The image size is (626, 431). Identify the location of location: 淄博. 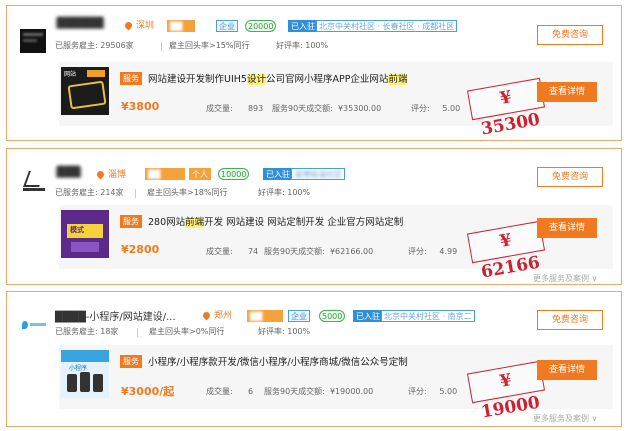
(110, 173).